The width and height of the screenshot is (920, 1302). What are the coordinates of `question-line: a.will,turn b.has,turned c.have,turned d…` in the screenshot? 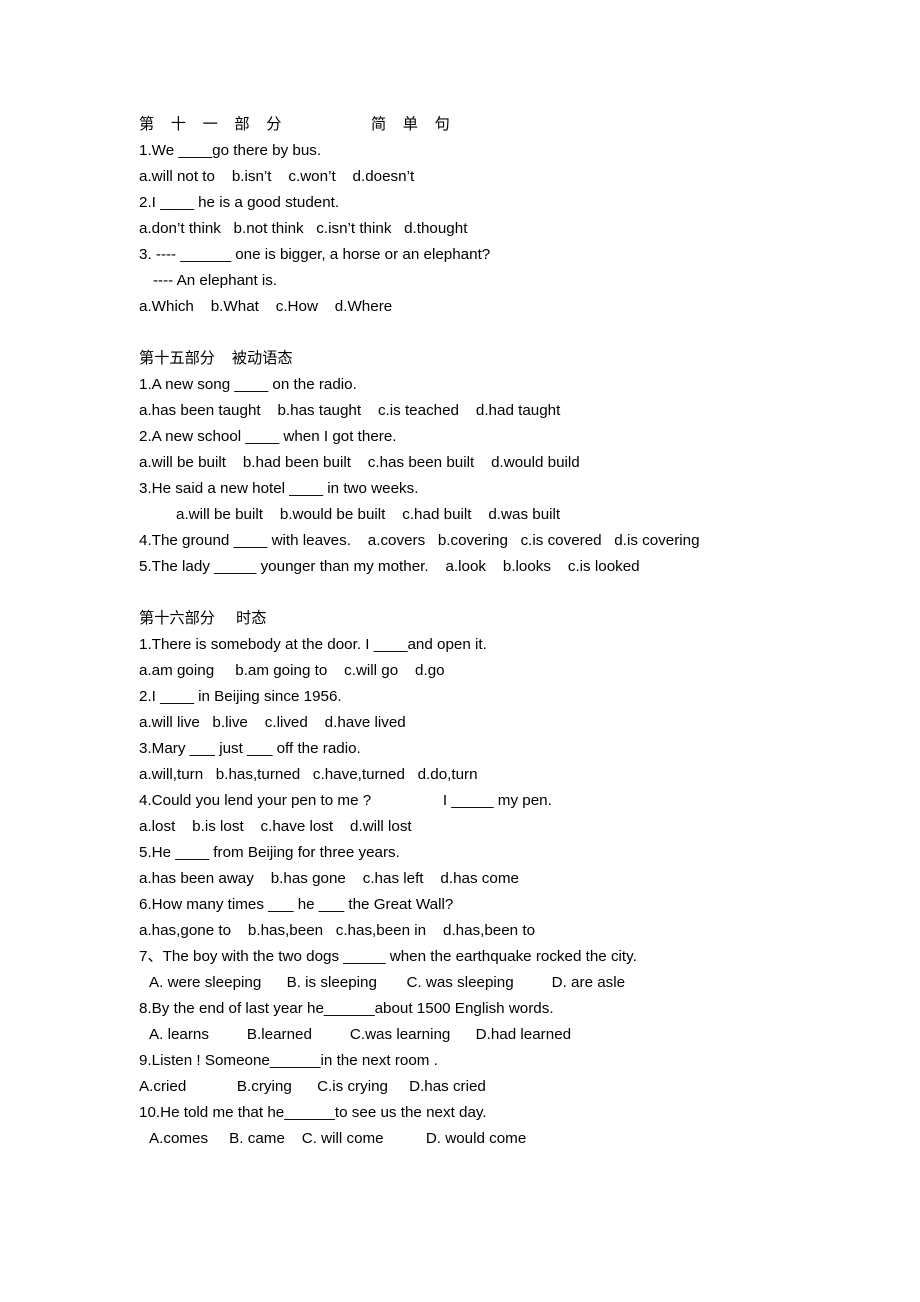 It's located at (308, 774).